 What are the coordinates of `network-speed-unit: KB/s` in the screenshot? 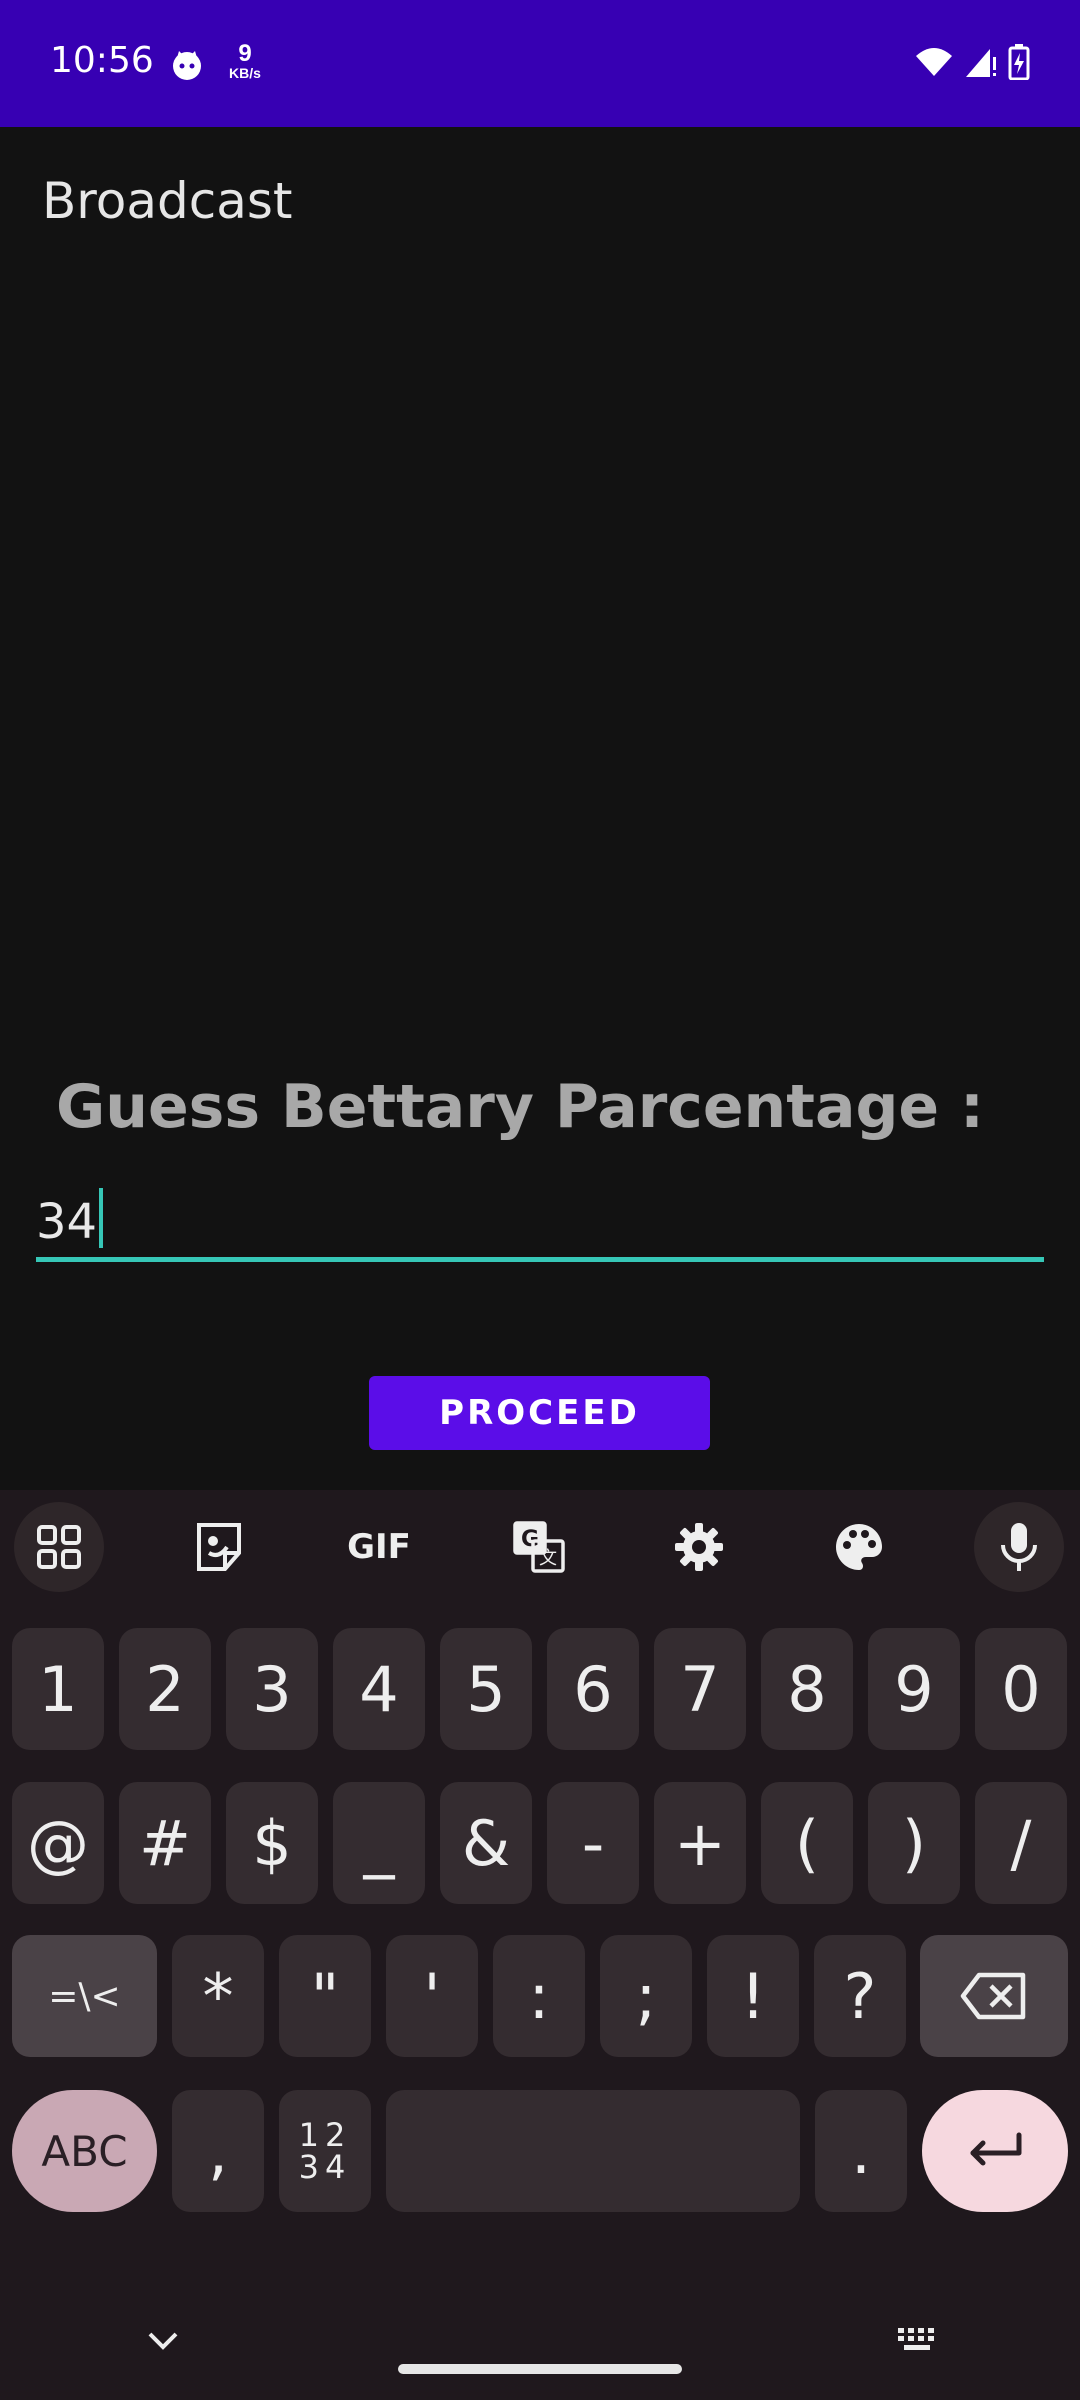 It's located at (245, 73).